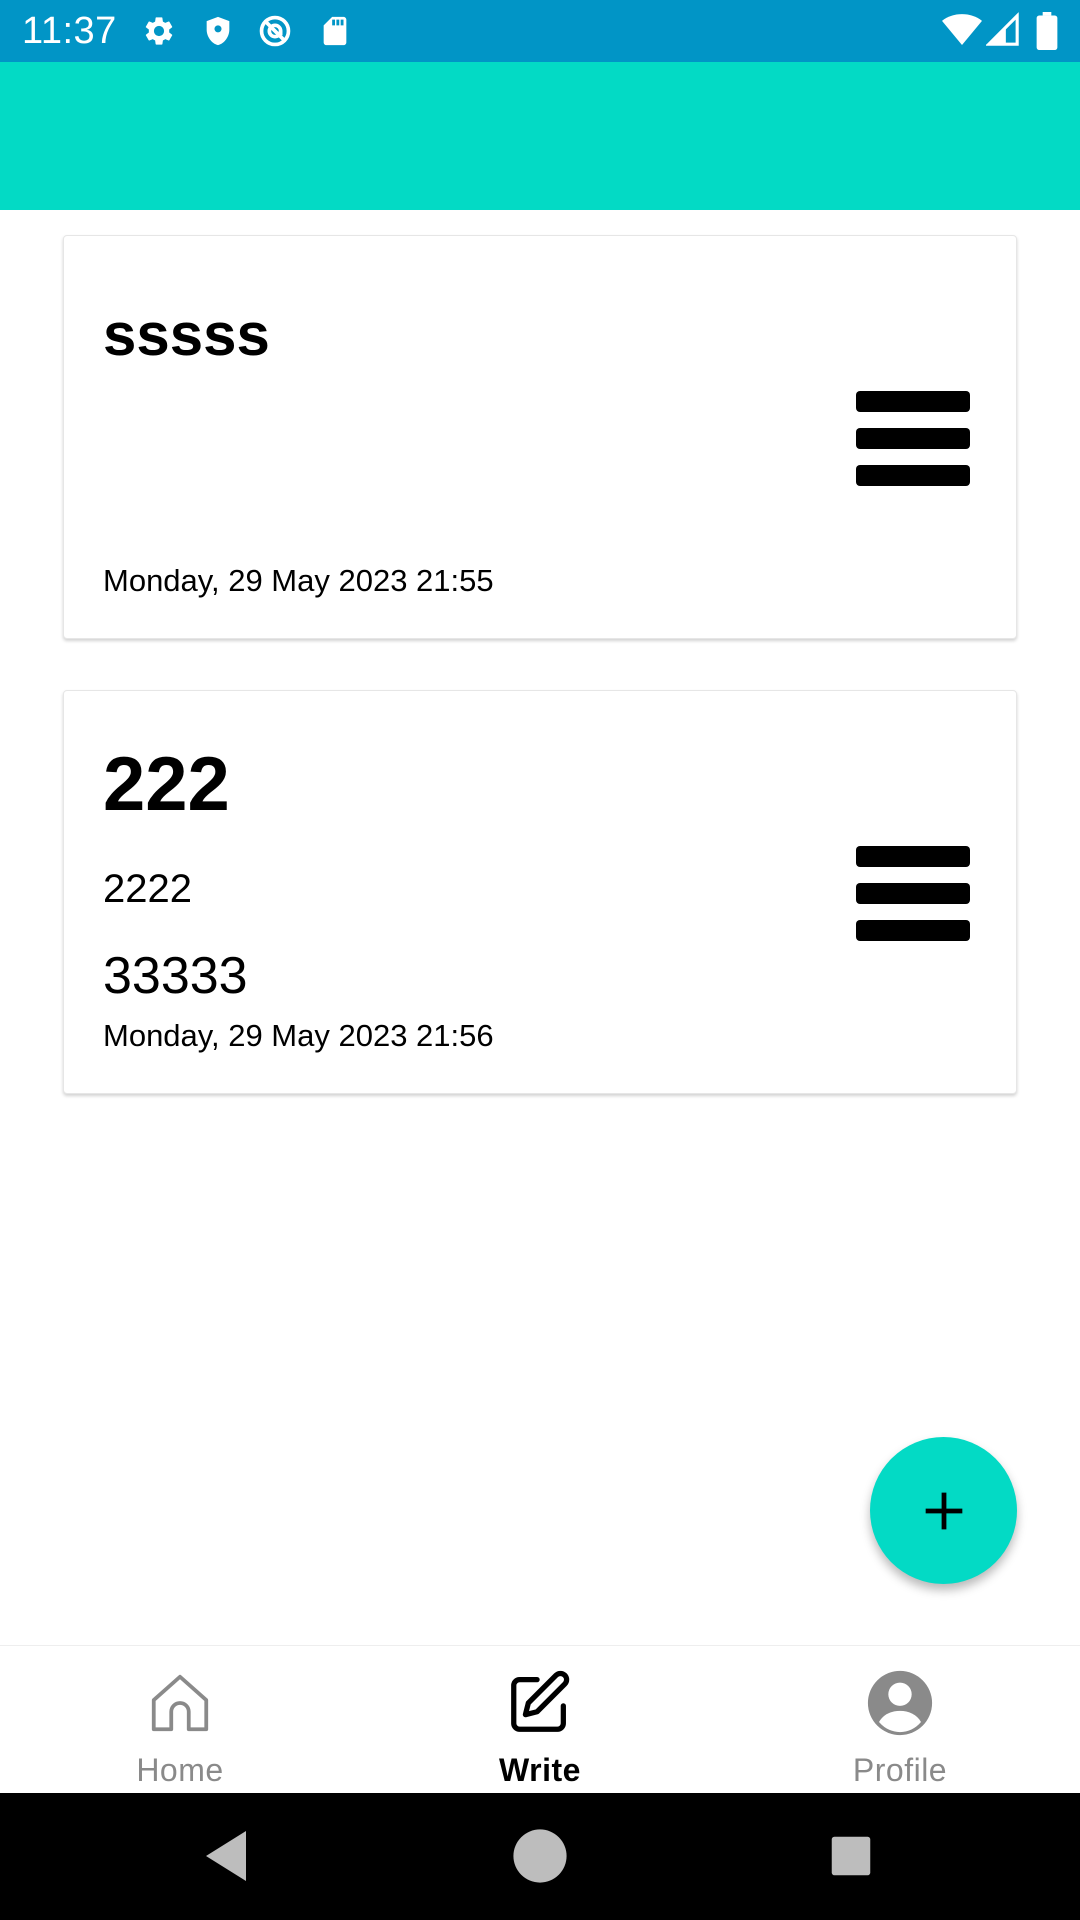 Image resolution: width=1080 pixels, height=1920 pixels. I want to click on nav-item-home: Home, so click(180, 1720).